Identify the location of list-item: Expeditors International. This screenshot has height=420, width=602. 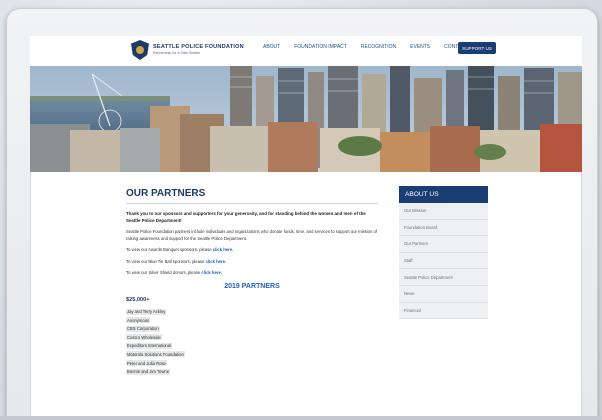
(149, 345).